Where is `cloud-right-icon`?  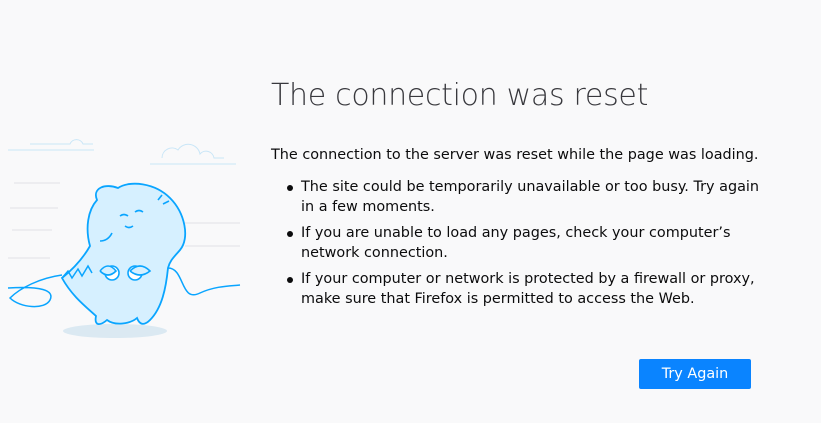
cloud-right-icon is located at coordinates (193, 154).